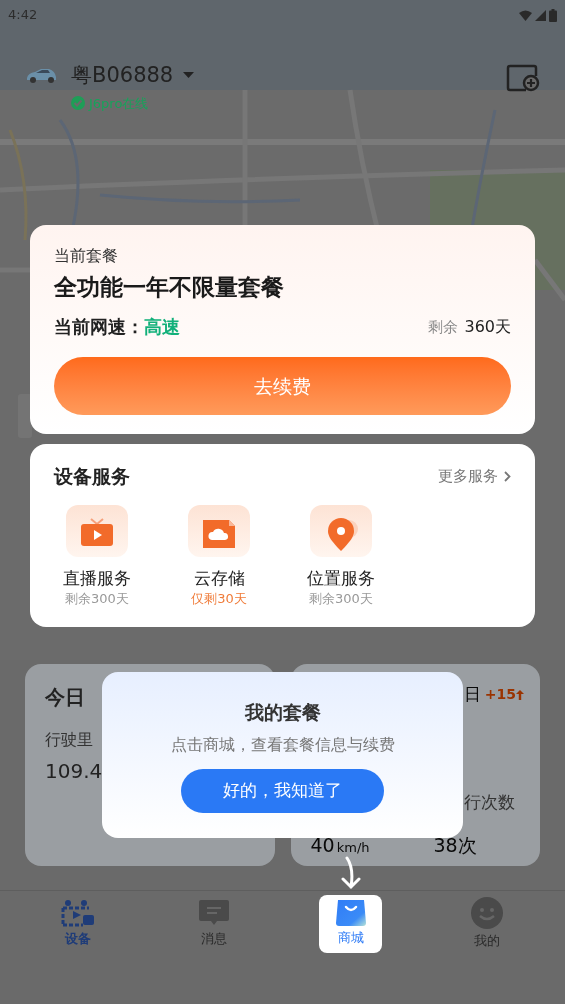  I want to click on remaining-label: 剩余, so click(443, 327).